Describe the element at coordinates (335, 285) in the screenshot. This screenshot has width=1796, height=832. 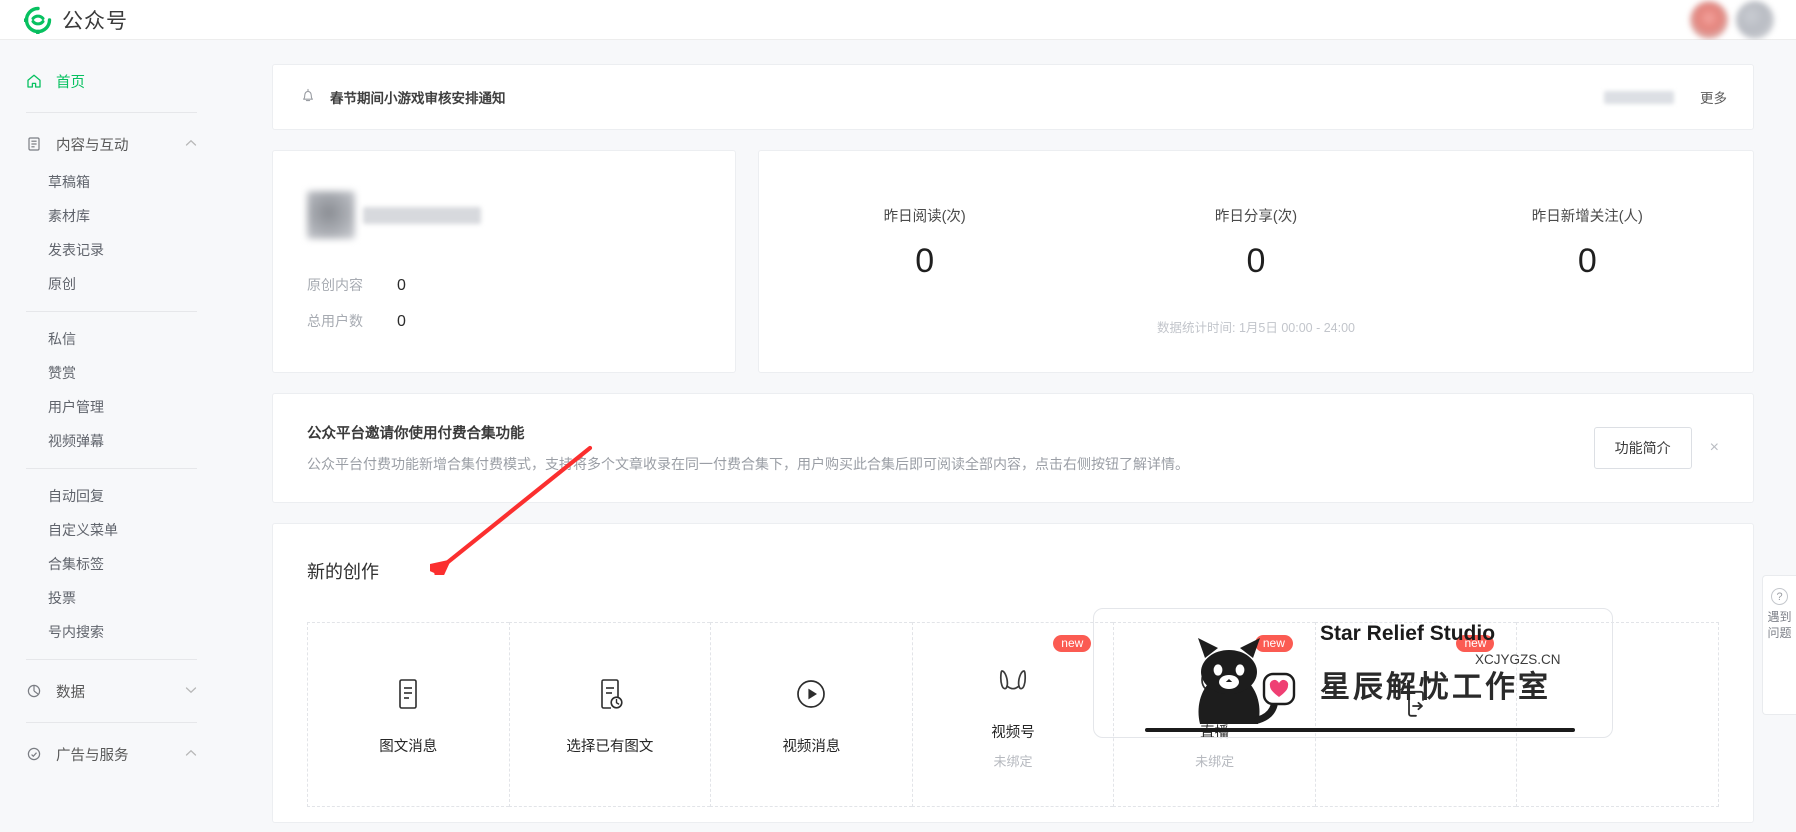
I see `metric-original-content-label: 原创内容` at that location.